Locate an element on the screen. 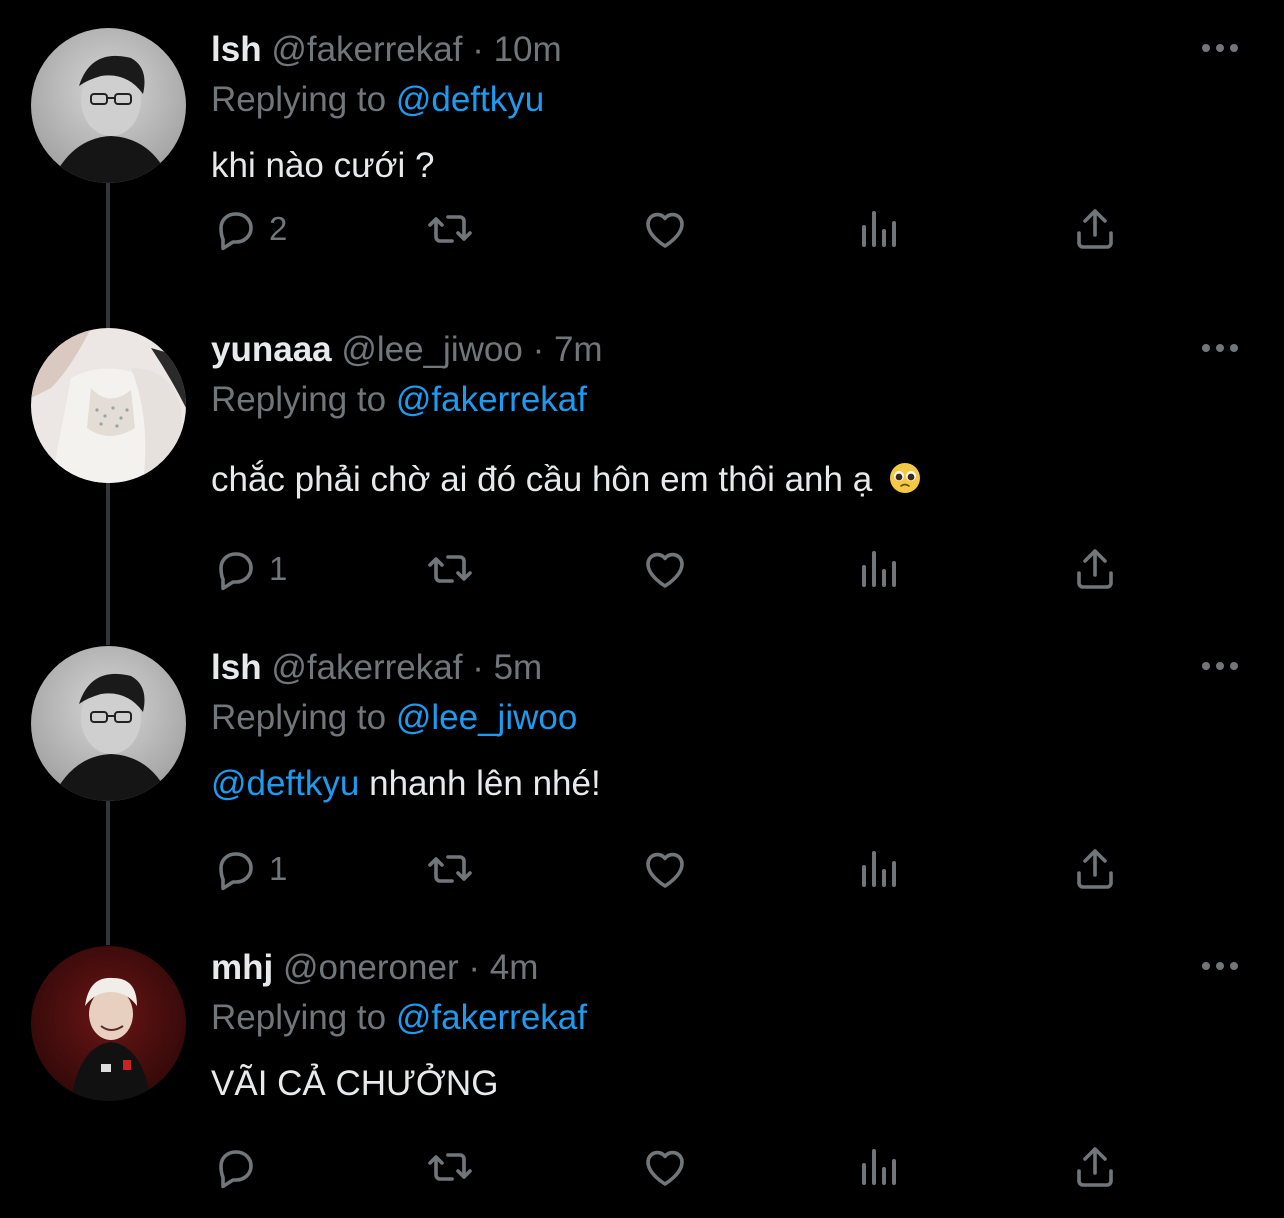  tweet-header: lsh @fakerrekaf · 10m is located at coordinates (386, 50).